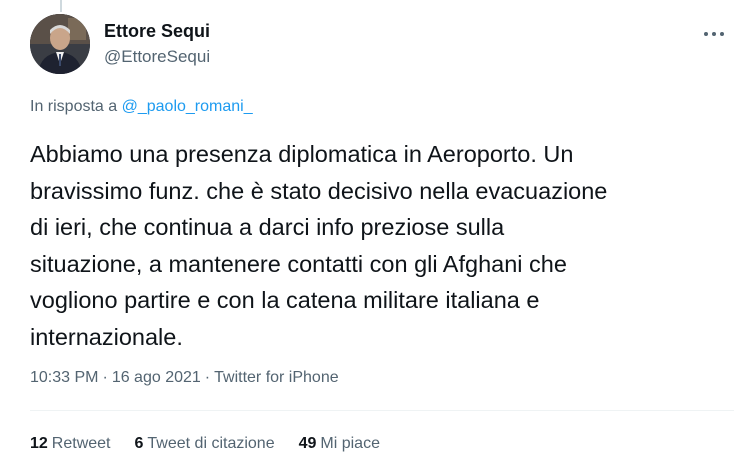 This screenshot has width=734, height=464. Describe the element at coordinates (61, 6) in the screenshot. I see `thread-connector-line` at that location.